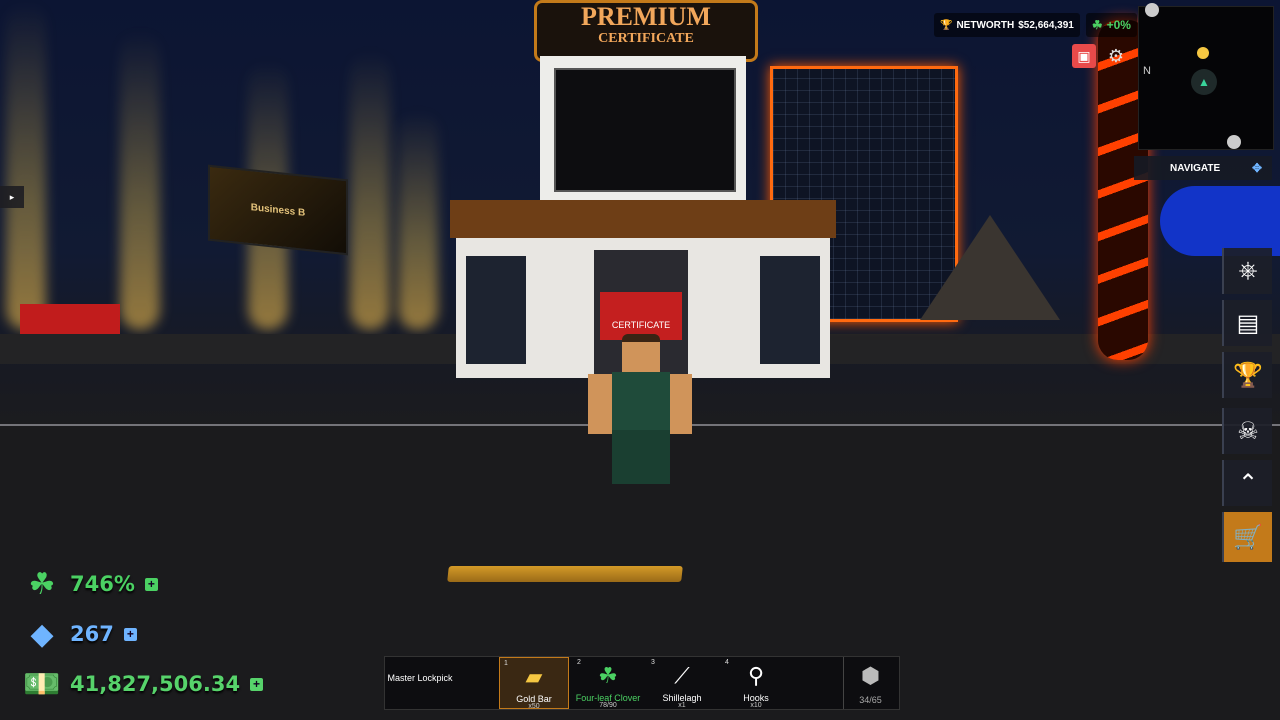 Image resolution: width=1280 pixels, height=720 pixels. What do you see at coordinates (1152, 10) in the screenshot?
I see `zoom-in-icon` at bounding box center [1152, 10].